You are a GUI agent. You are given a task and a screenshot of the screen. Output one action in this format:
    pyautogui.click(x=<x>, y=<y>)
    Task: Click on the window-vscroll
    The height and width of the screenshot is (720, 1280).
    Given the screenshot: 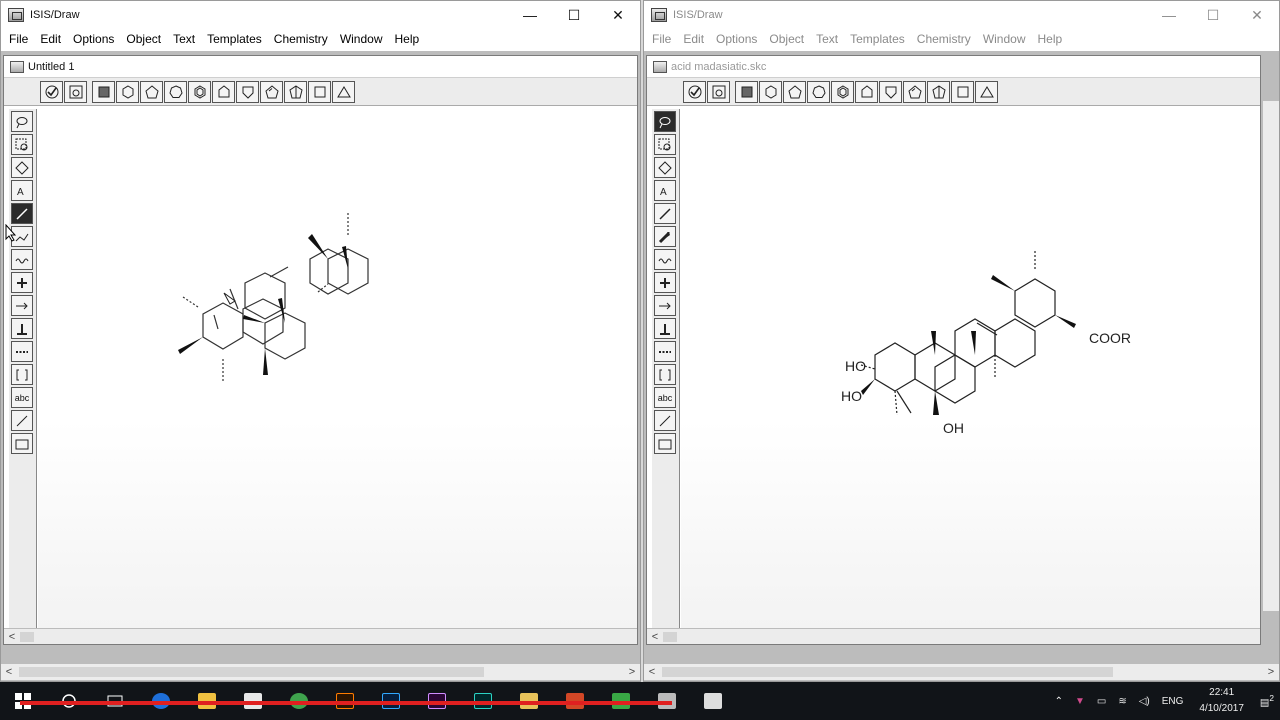 What is the action you would take?
    pyautogui.click(x=1271, y=356)
    